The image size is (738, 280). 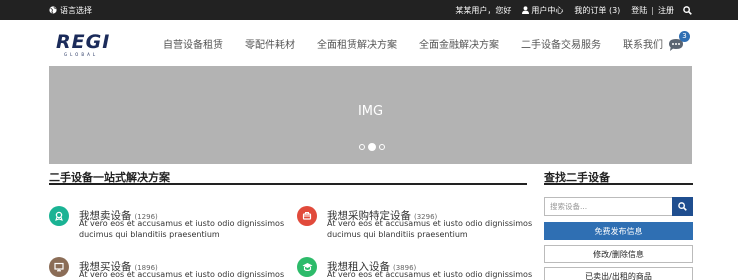 I want to click on edit-delete-info-button: 修改/删除信息, so click(x=618, y=254).